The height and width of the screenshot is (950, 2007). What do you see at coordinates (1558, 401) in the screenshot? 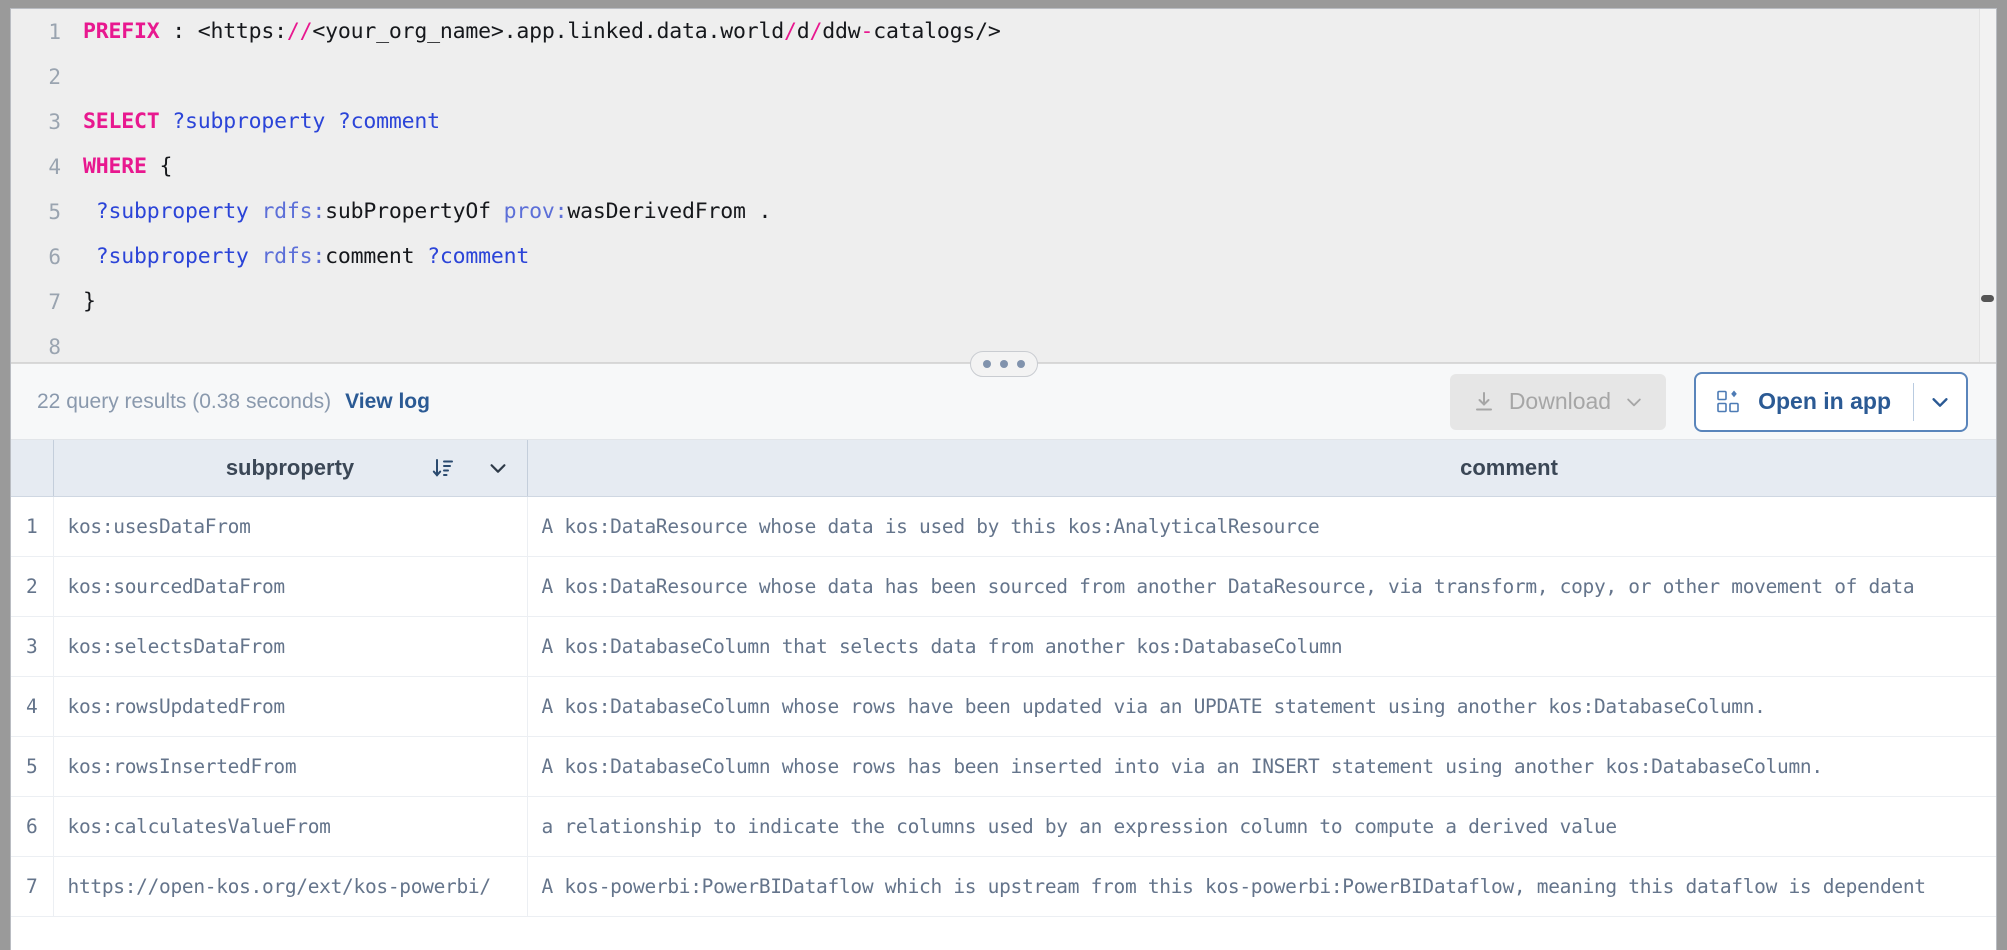
I see `download-button: Download` at bounding box center [1558, 401].